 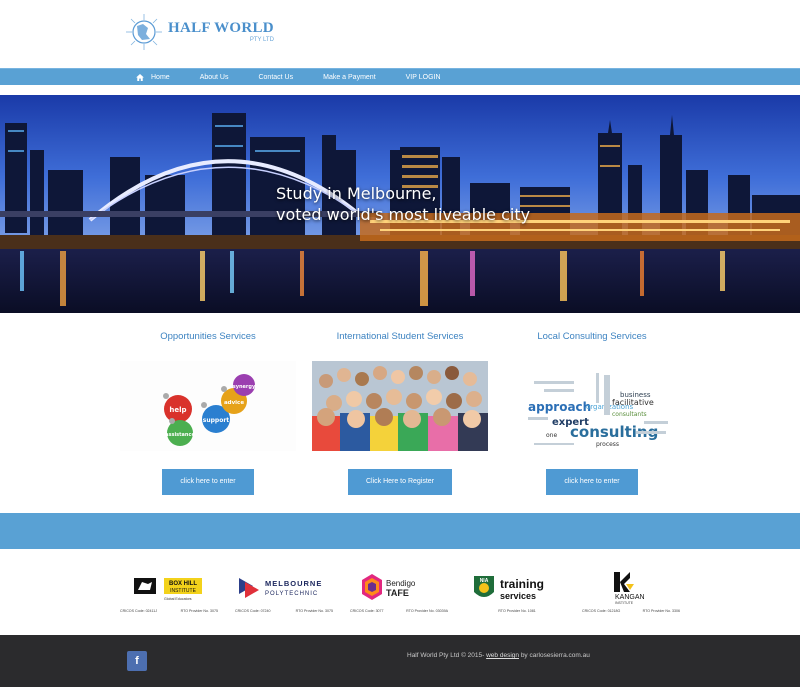 I want to click on nav-item-home: Home, so click(x=153, y=77).